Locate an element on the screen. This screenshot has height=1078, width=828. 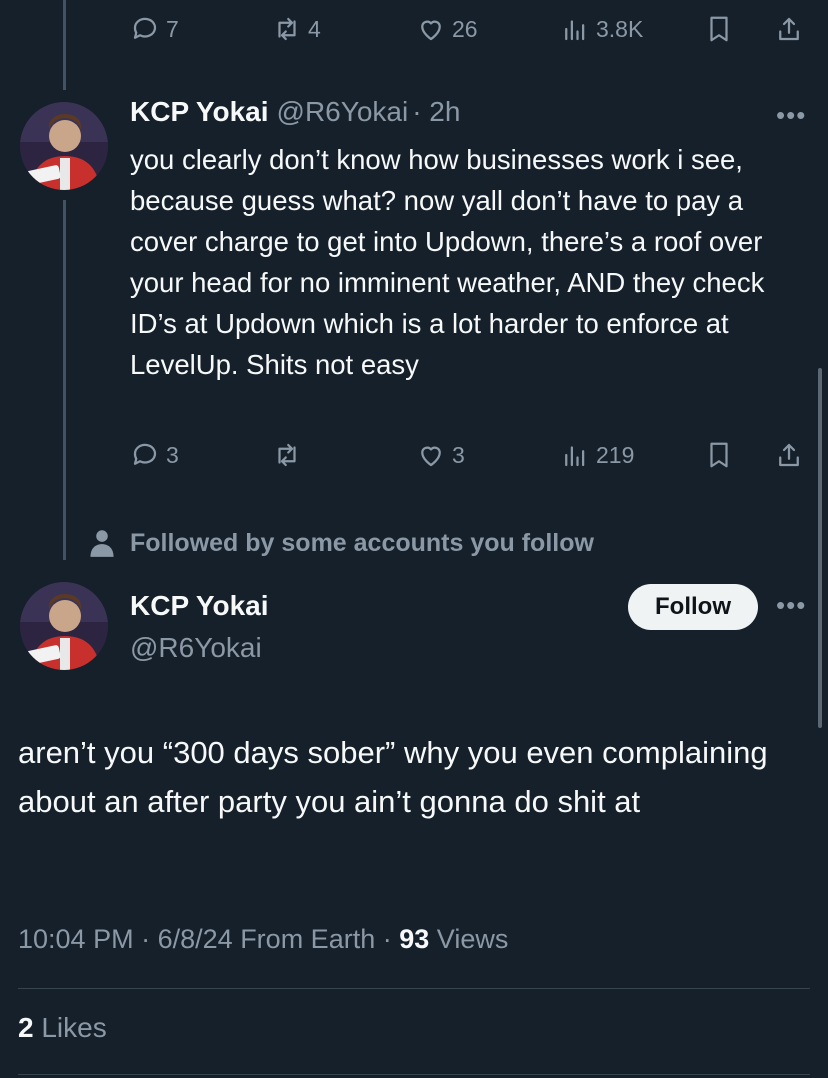
social-context: Followed by some accounts you follow is located at coordinates (341, 543).